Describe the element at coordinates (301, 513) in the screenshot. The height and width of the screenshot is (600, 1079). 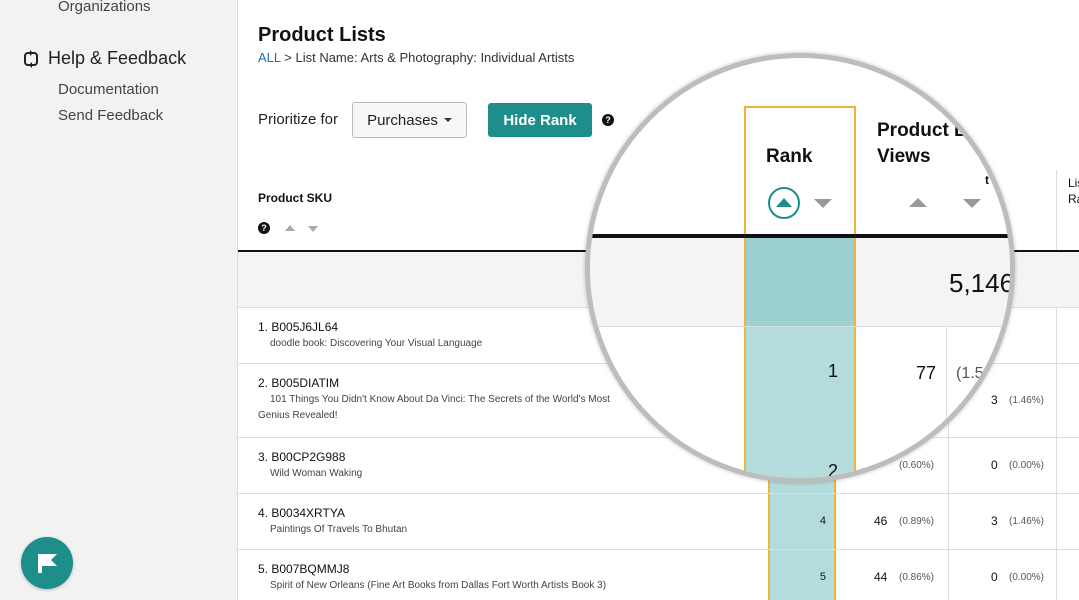
I see `row-sku: 4. B0034XRTYA` at that location.